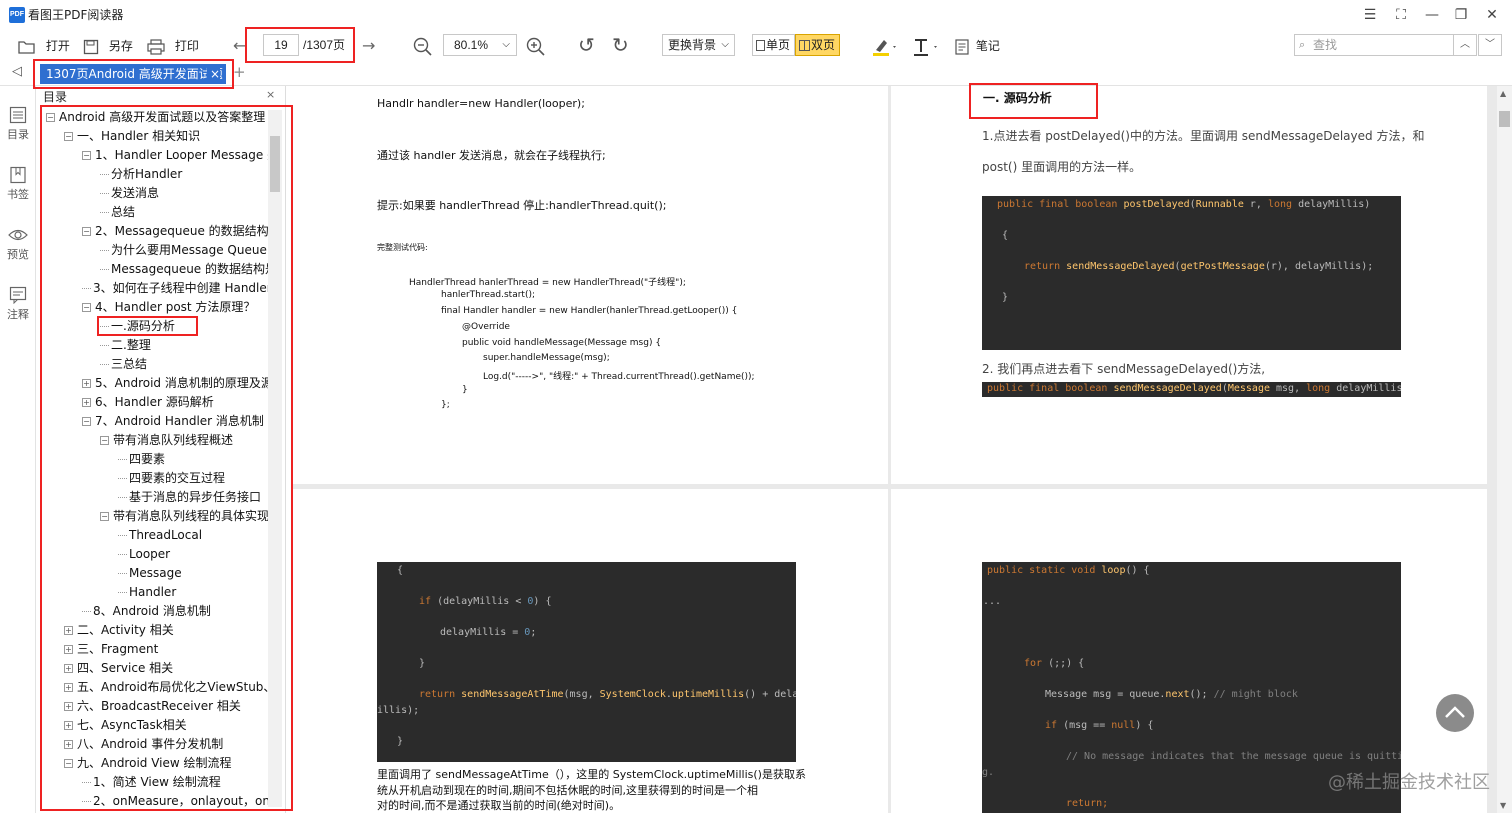 The image size is (1512, 813). I want to click on toc-item: −2、Messagequeue 的数据结构是, so click(175, 231).